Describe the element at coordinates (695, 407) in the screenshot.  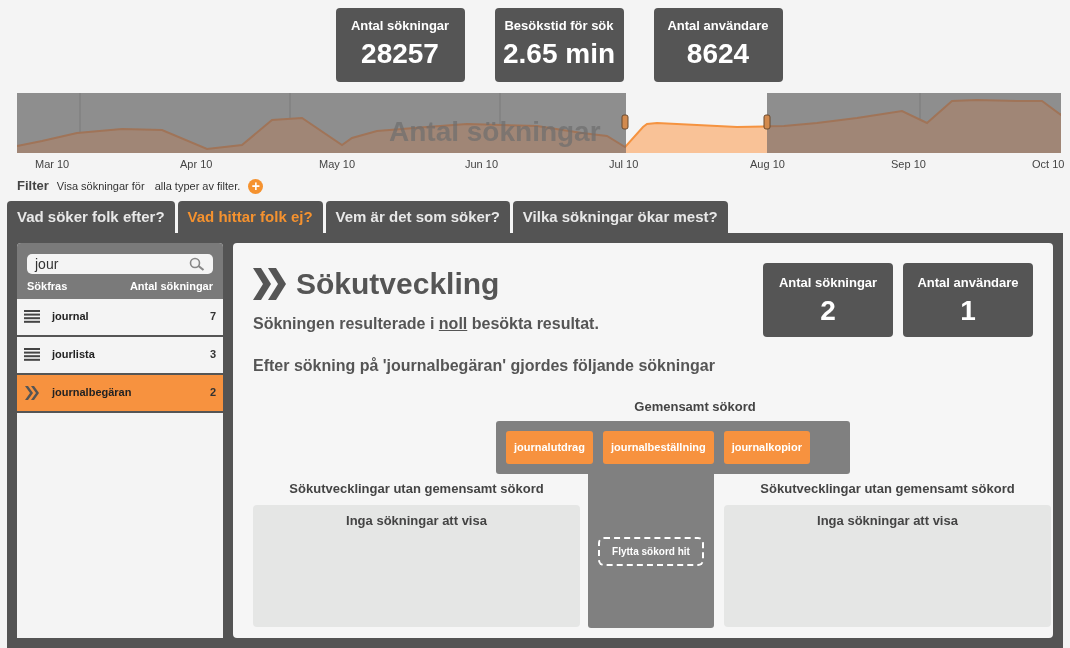
I see `section-heading: Gemensamt sökord` at that location.